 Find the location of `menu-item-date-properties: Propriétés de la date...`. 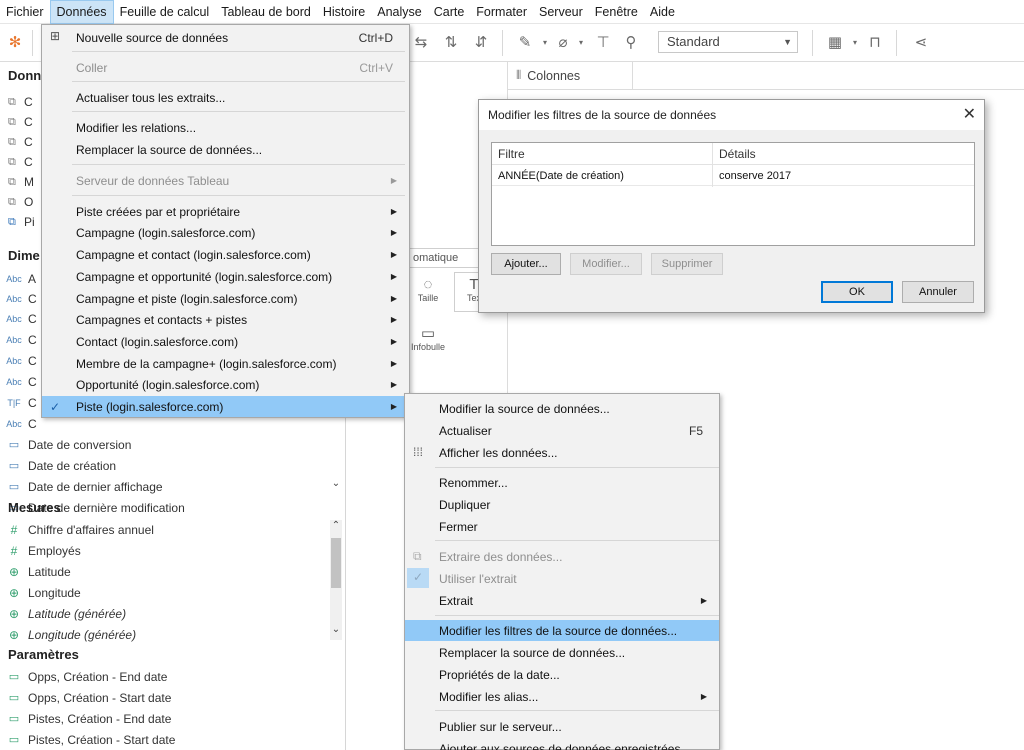

menu-item-date-properties: Propriétés de la date... is located at coordinates (562, 674).